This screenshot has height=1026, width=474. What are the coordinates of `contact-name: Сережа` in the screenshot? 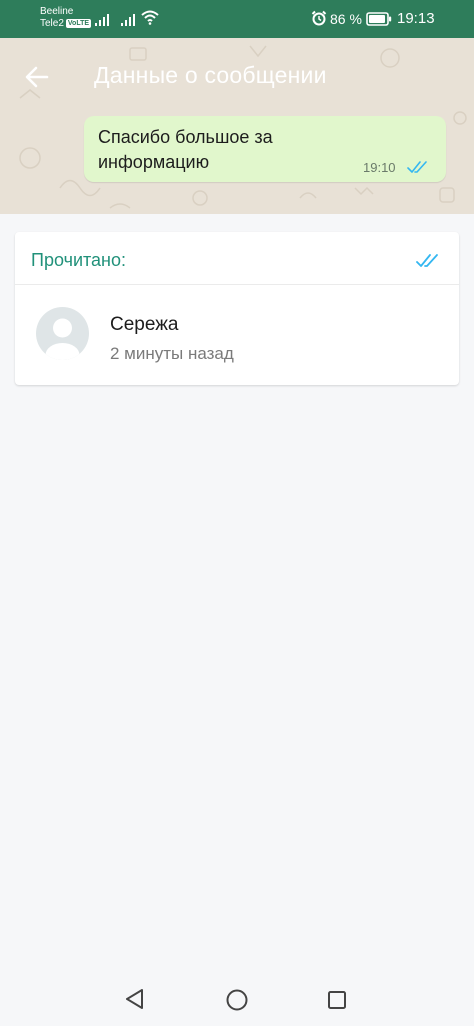 It's located at (144, 324).